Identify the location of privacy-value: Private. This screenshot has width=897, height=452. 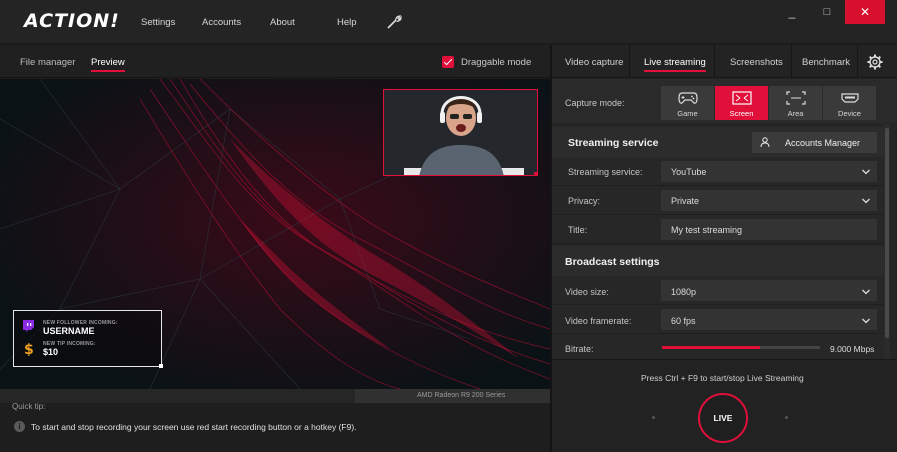
(685, 201).